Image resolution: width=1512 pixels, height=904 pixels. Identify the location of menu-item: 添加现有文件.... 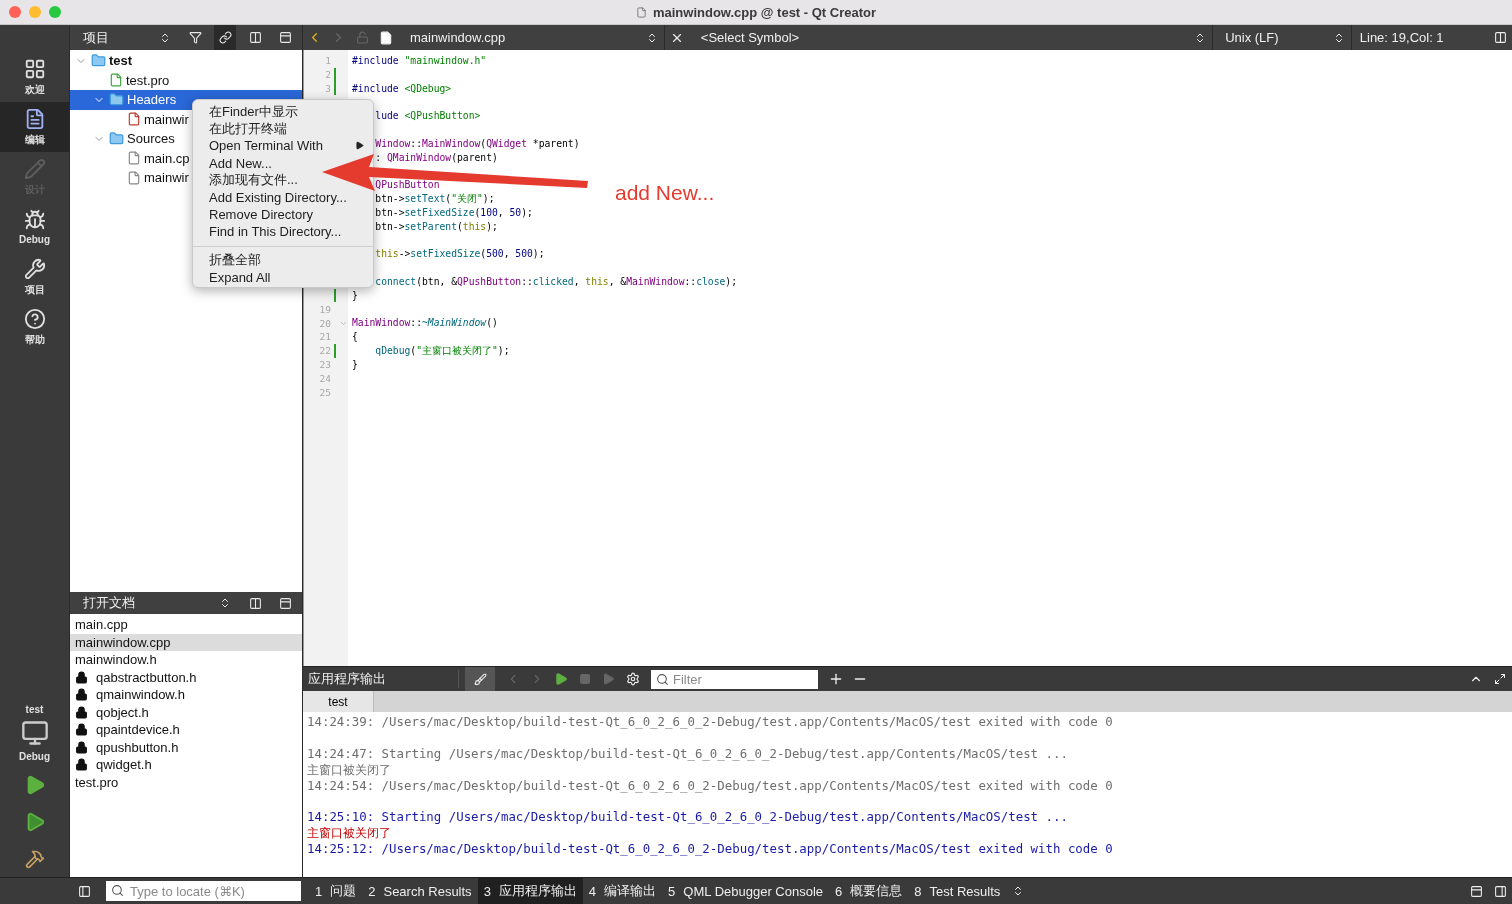
(245, 180).